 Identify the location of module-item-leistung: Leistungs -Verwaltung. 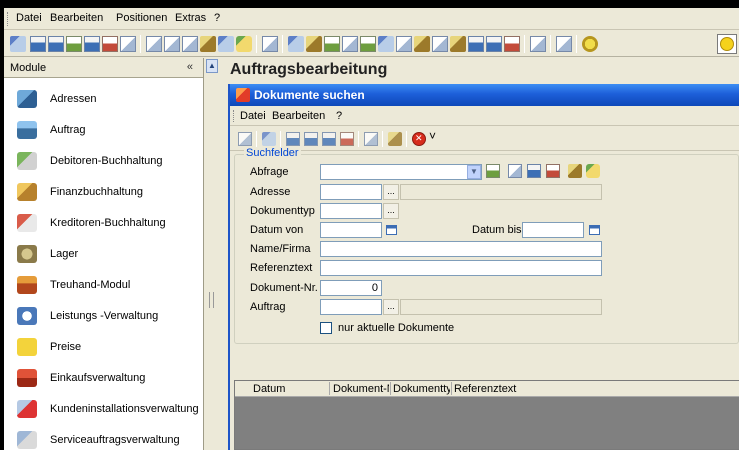
(104, 316).